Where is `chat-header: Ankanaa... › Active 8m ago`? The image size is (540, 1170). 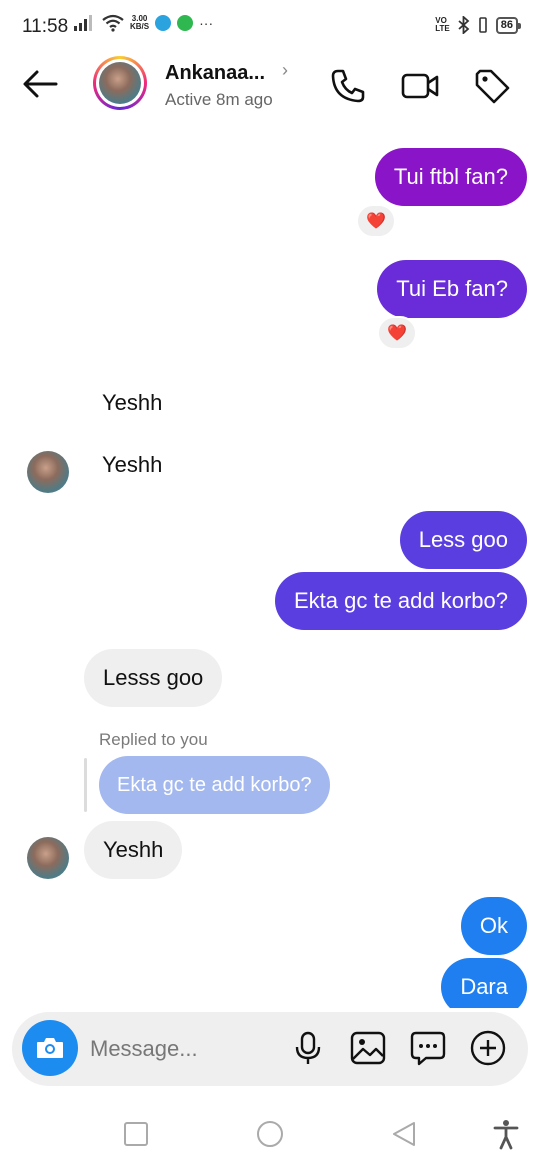 chat-header: Ankanaa... › Active 8m ago is located at coordinates (270, 85).